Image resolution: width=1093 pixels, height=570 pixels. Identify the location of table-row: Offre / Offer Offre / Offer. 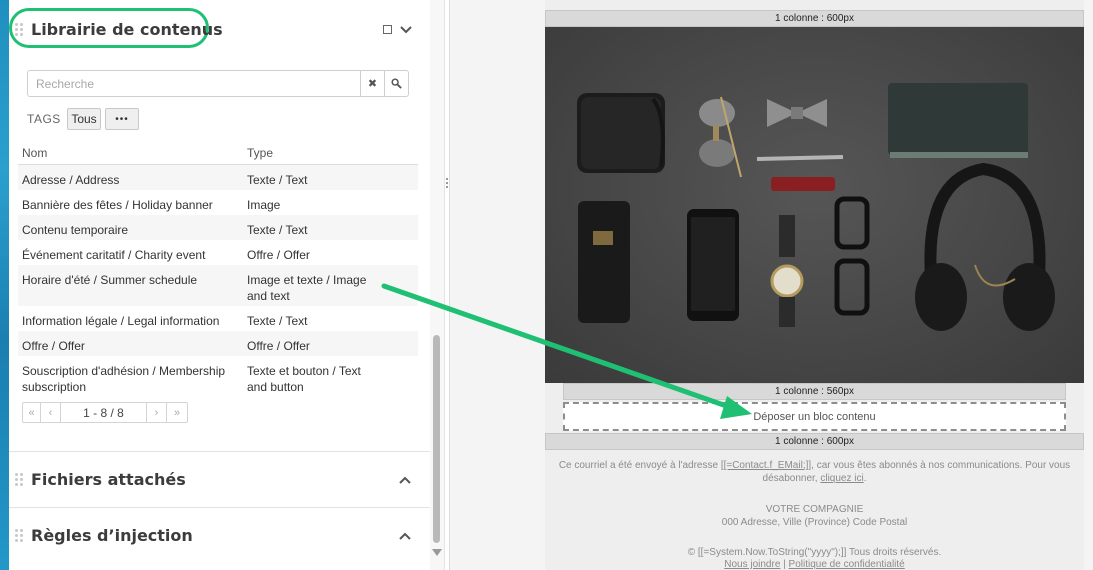
(218, 343).